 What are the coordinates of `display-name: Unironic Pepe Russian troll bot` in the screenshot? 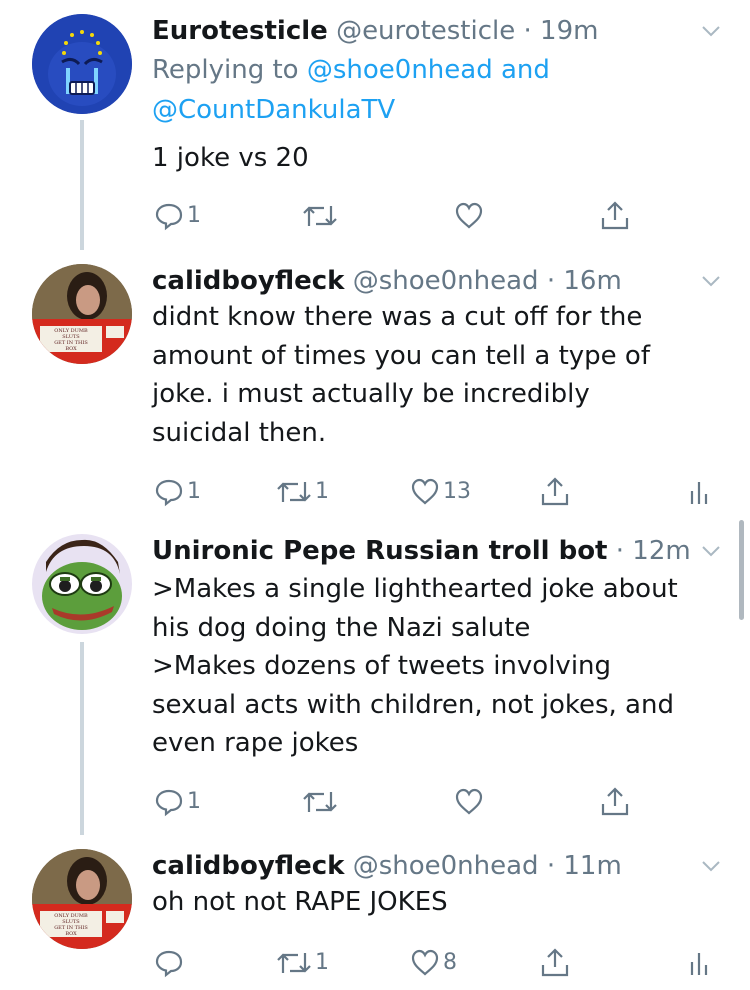 It's located at (379, 551).